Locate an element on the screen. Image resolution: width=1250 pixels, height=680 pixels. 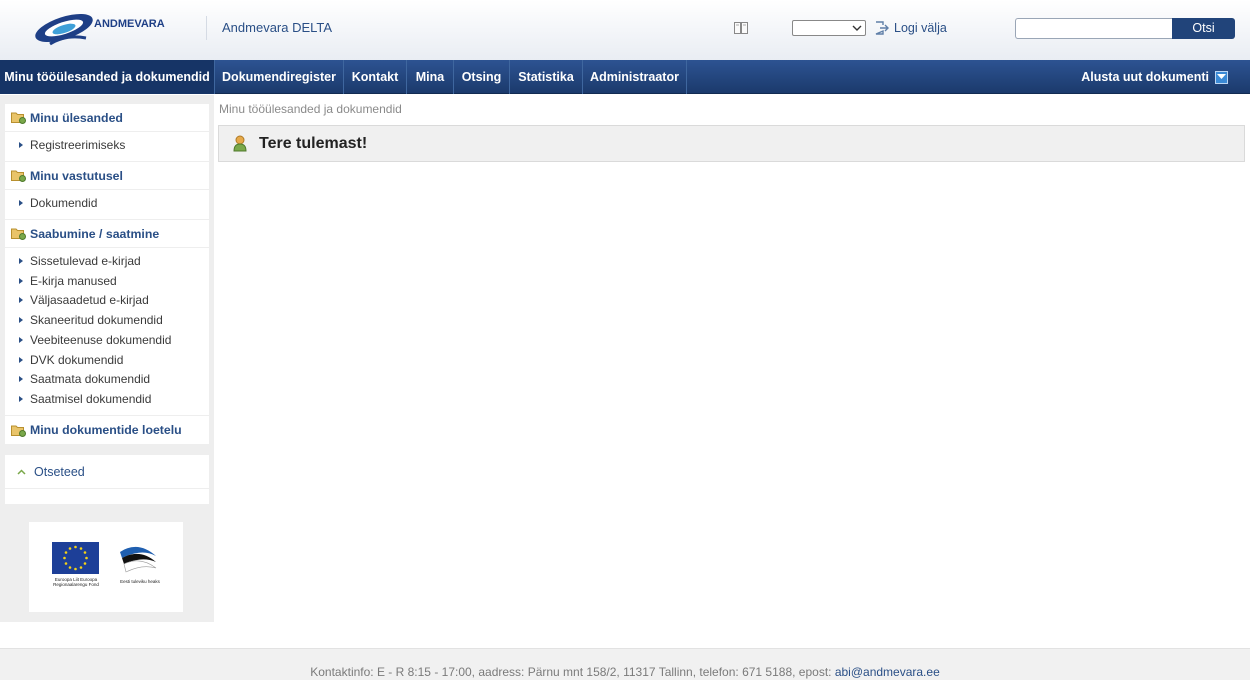
sidebar-item-label: Saatmata dokumendid is located at coordinates (90, 379).